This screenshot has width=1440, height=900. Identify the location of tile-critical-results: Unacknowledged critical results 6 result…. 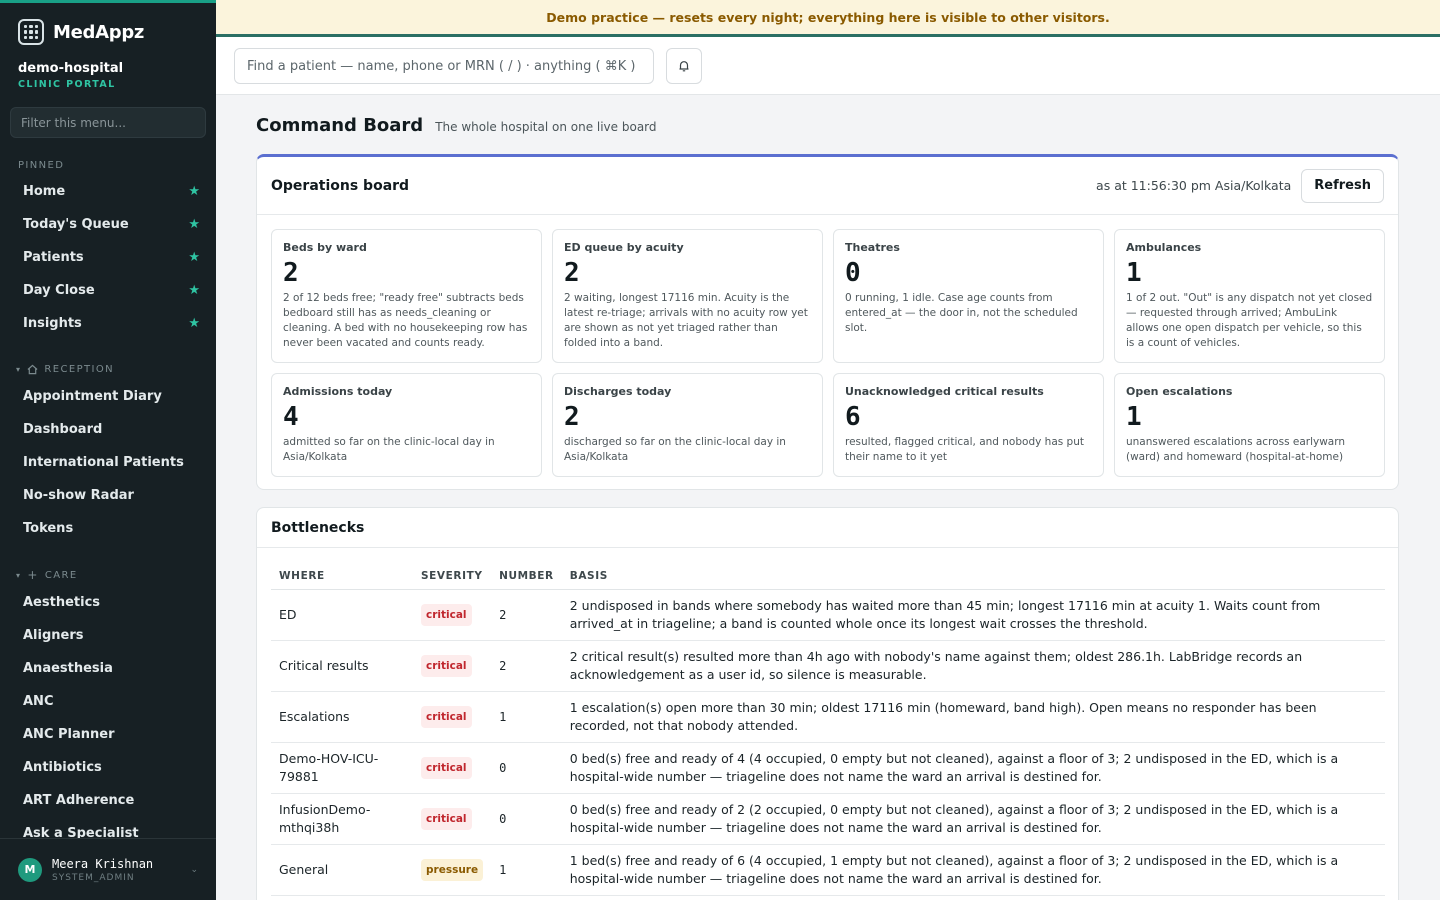
(968, 425).